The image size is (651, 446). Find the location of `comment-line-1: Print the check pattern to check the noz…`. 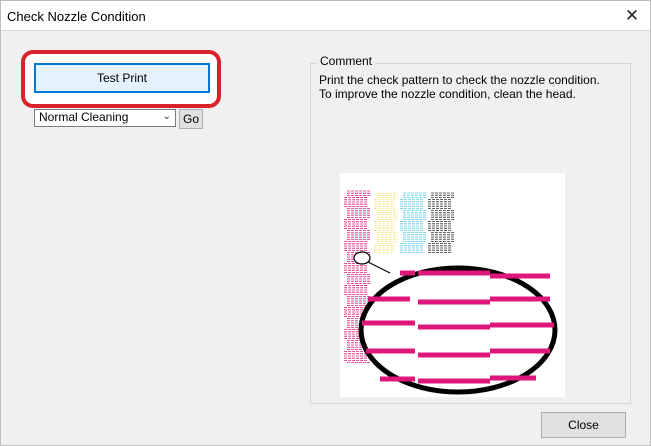

comment-line-1: Print the check pattern to check the noz… is located at coordinates (459, 80).